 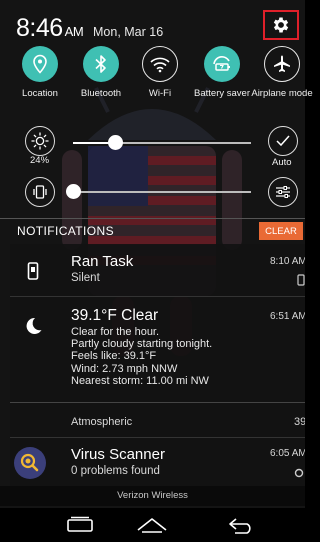 I want to click on auto-brightness-label: Auto, so click(x=282, y=162).